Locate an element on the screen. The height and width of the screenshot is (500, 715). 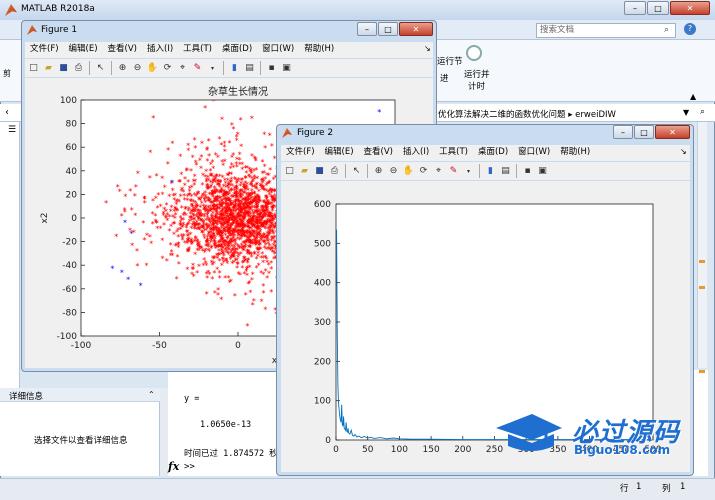
matlab-close-button: ✕ is located at coordinates (690, 8).